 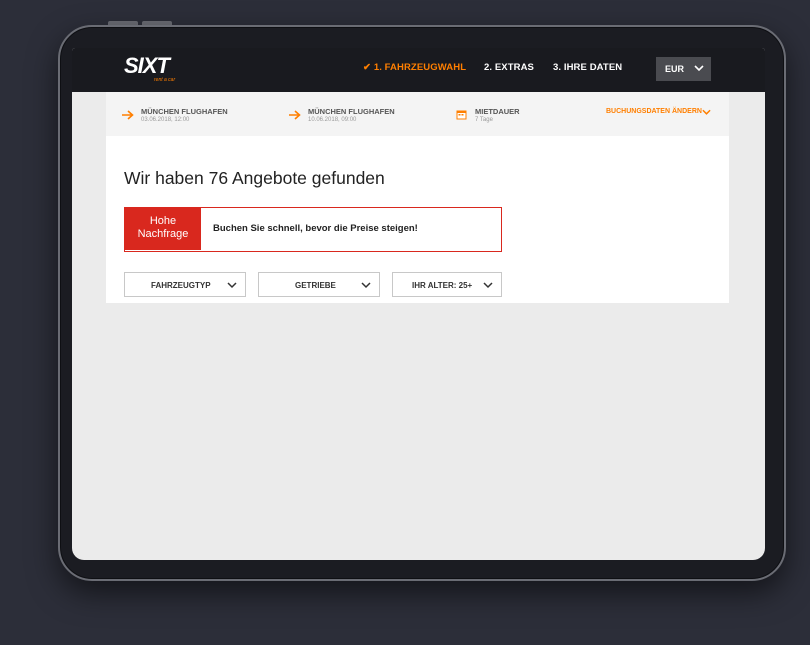 What do you see at coordinates (163, 234) in the screenshot?
I see `tag-line-2: Nachfrage` at bounding box center [163, 234].